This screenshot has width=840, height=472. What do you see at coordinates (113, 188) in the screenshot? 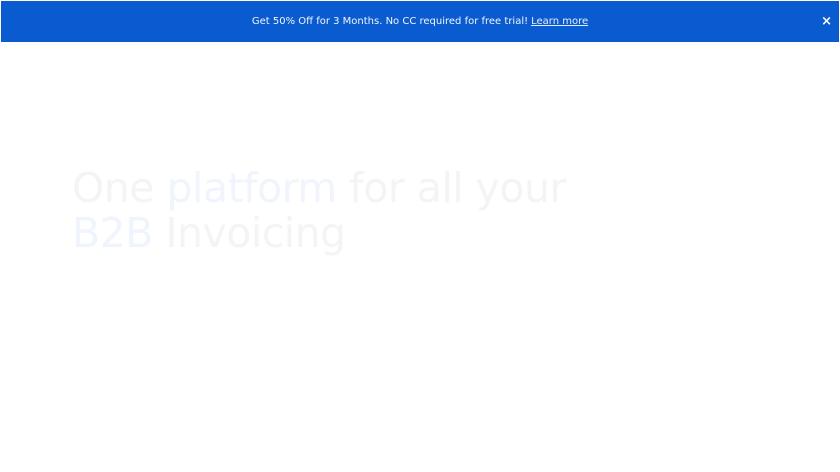
I see `hero-word: One` at bounding box center [113, 188].